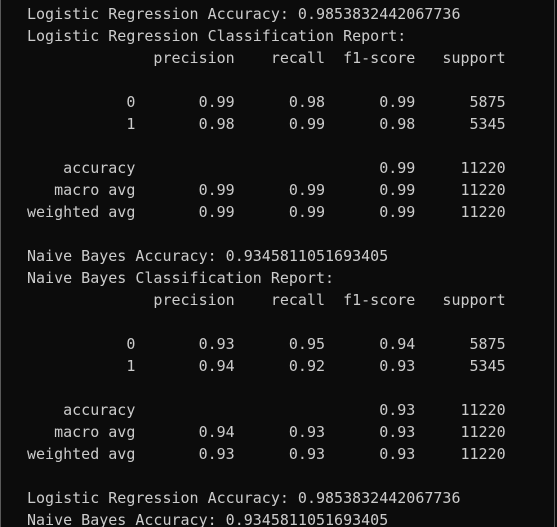  I want to click on report-row: accuracy 0.99 11220, so click(266, 168).